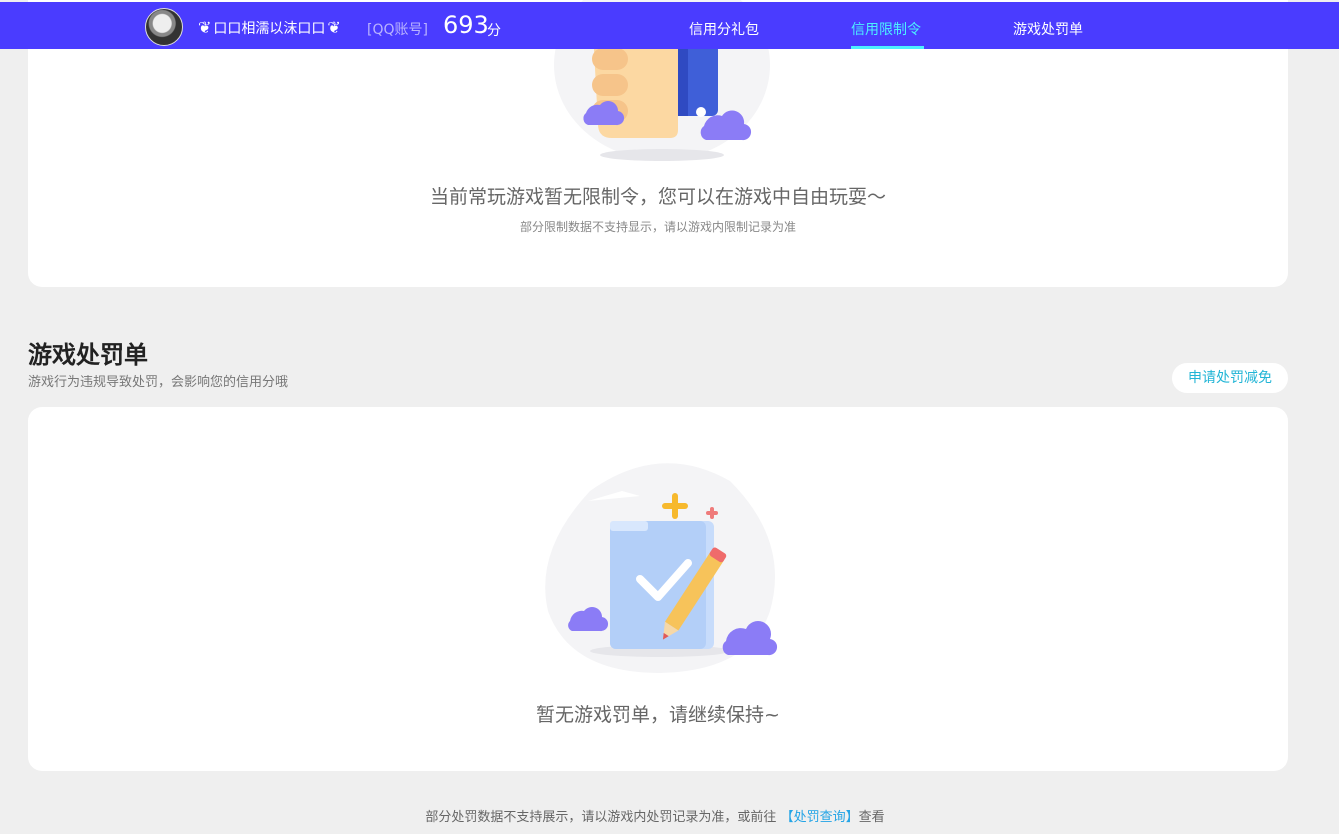  What do you see at coordinates (1048, 29) in the screenshot?
I see `nav-tab-penalty-list: 游戏处罚单` at bounding box center [1048, 29].